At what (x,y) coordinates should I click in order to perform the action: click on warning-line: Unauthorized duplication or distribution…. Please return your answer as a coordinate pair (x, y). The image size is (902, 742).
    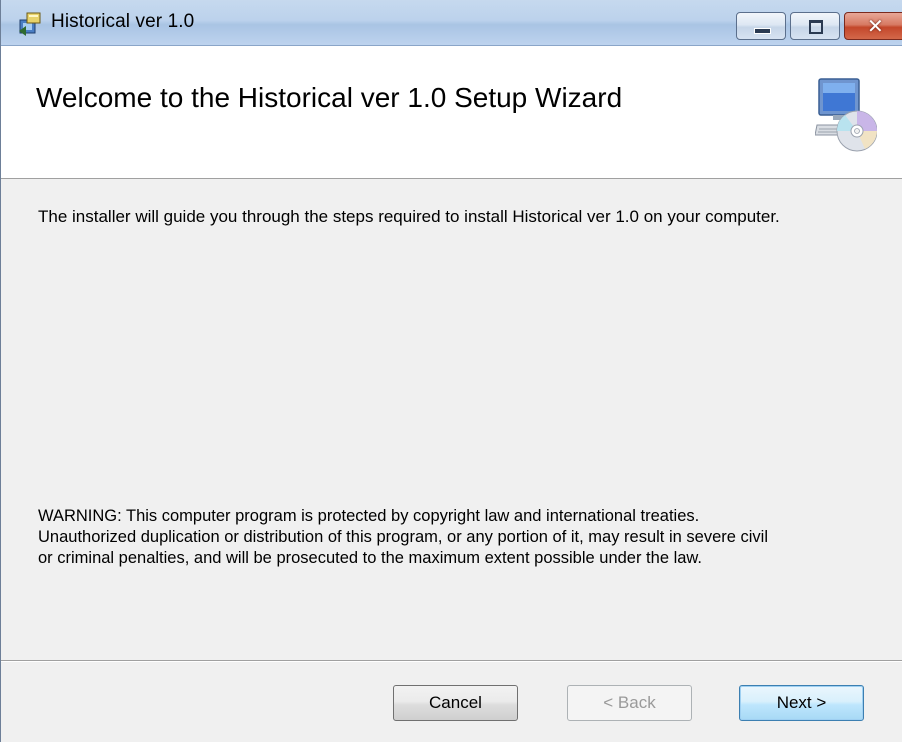
    Looking at the image, I should click on (403, 537).